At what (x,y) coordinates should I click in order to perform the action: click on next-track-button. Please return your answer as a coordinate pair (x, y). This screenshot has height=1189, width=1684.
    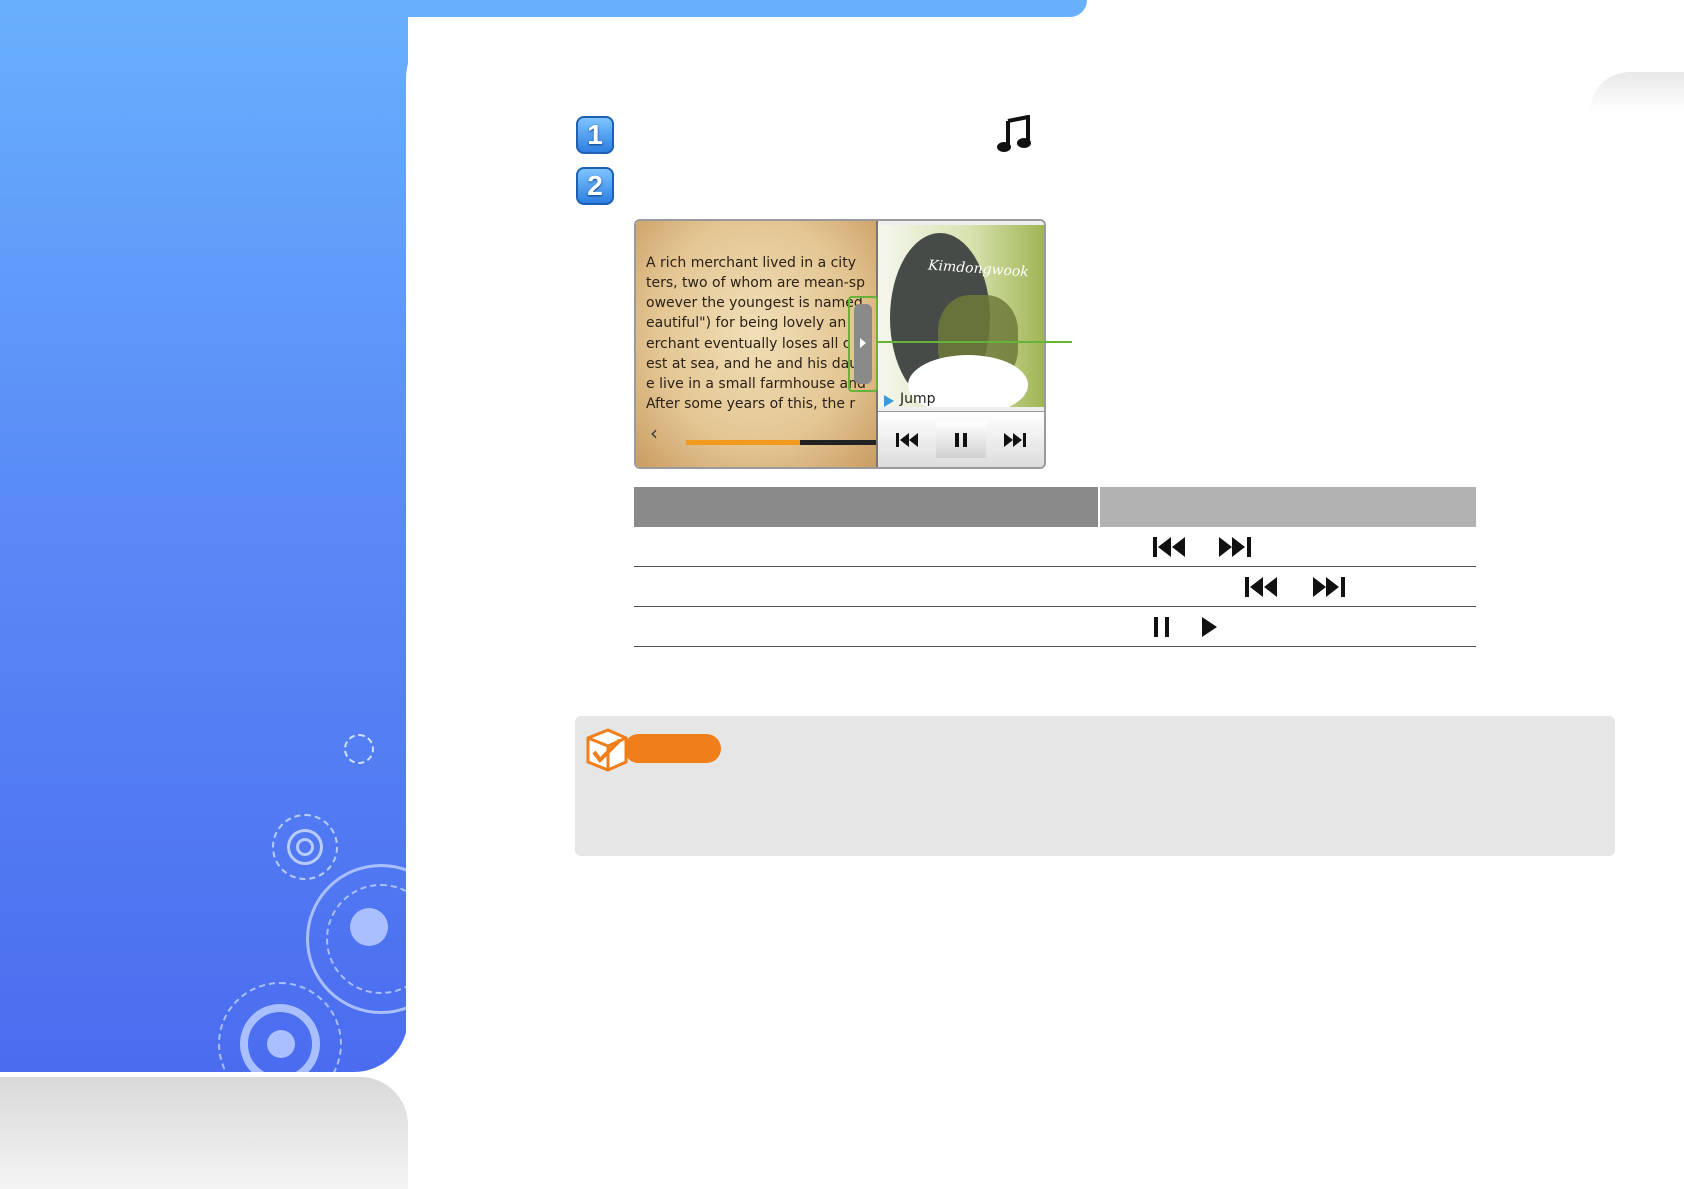
    Looking at the image, I should click on (1015, 440).